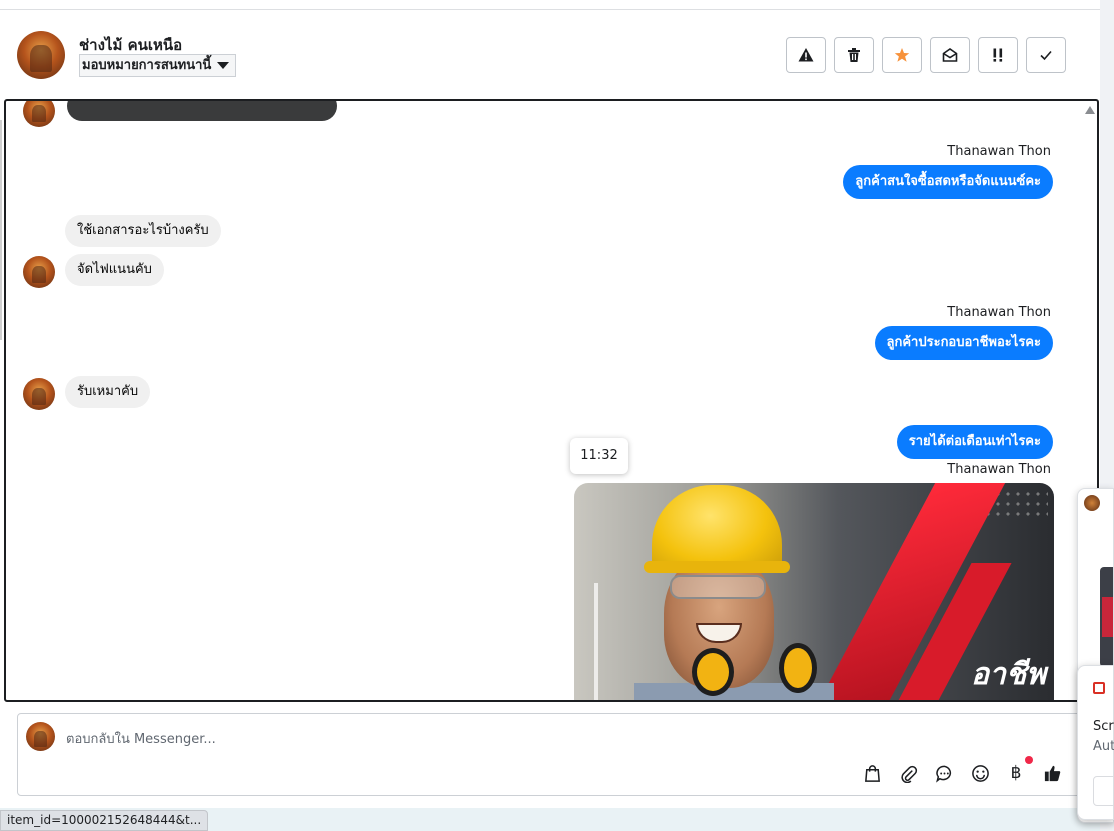  I want to click on check-icon, so click(1046, 55).